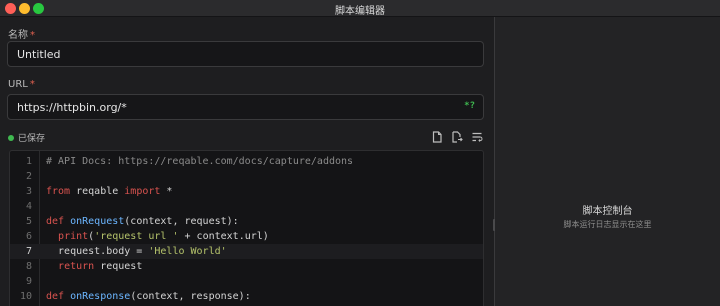  What do you see at coordinates (28, 161) in the screenshot?
I see `line-number: 1` at bounding box center [28, 161].